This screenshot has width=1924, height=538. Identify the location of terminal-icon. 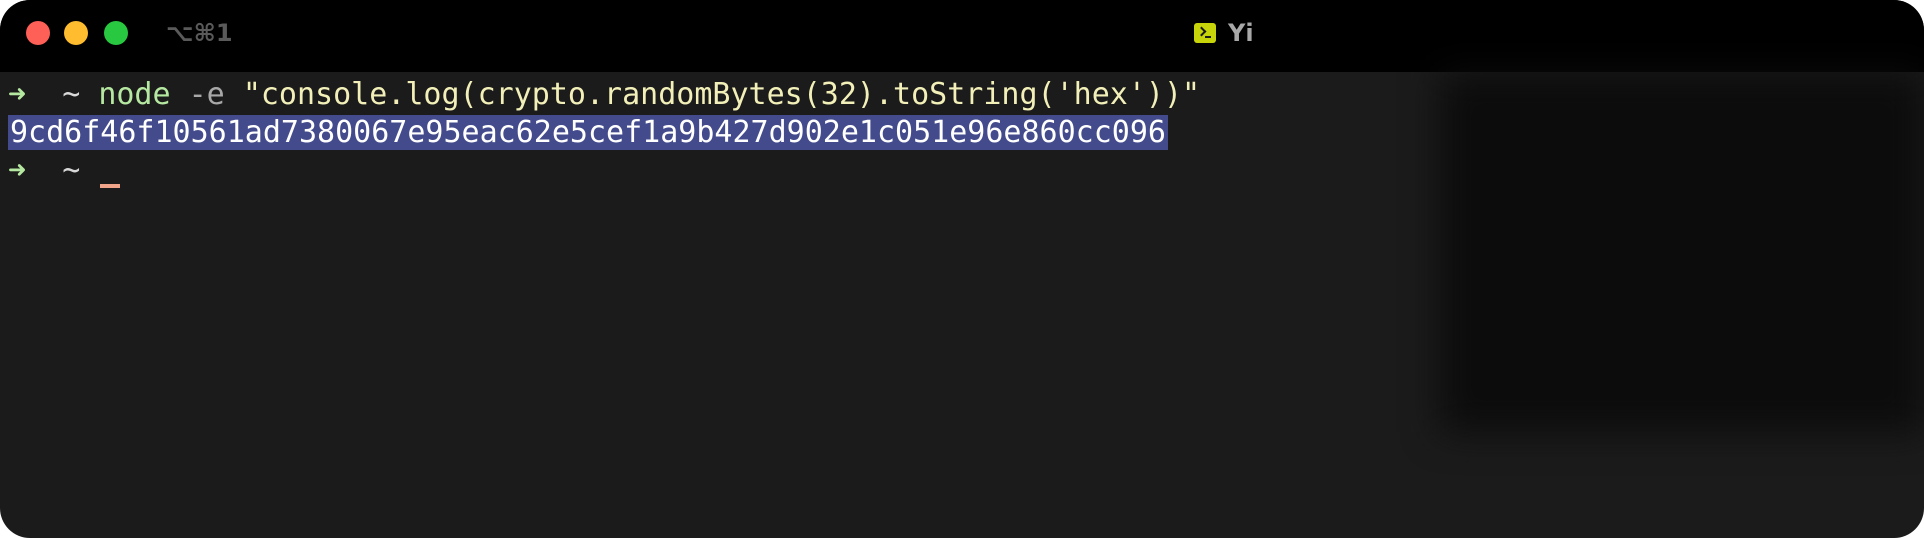
(1205, 33).